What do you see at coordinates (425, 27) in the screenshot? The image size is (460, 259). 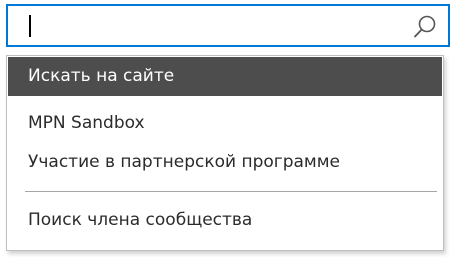 I see `search-icon` at bounding box center [425, 27].